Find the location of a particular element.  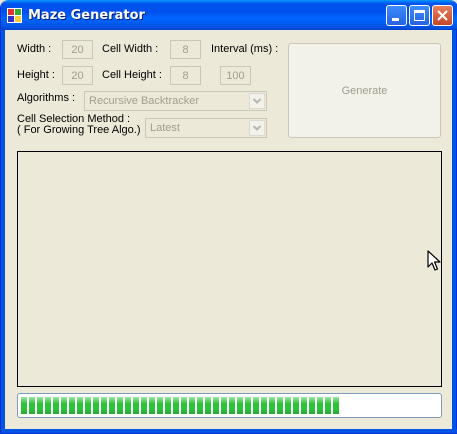

algorithm-select-value: Recursive Backtracker is located at coordinates (144, 101).